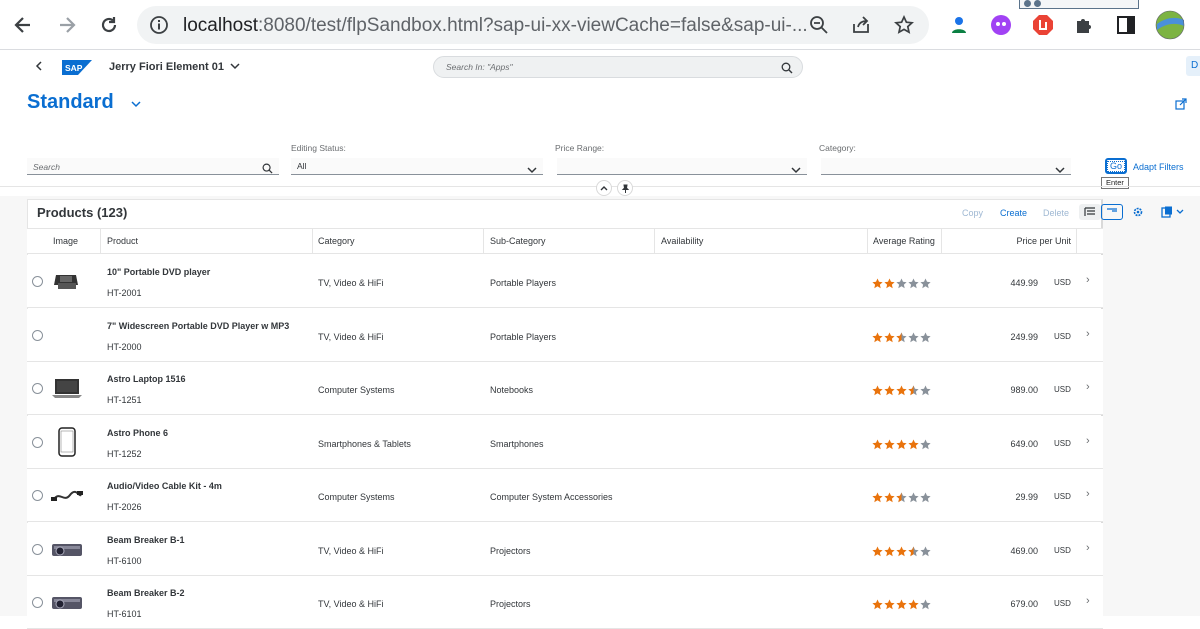 This screenshot has height=629, width=1200. I want to click on create-button: Create, so click(1013, 213).